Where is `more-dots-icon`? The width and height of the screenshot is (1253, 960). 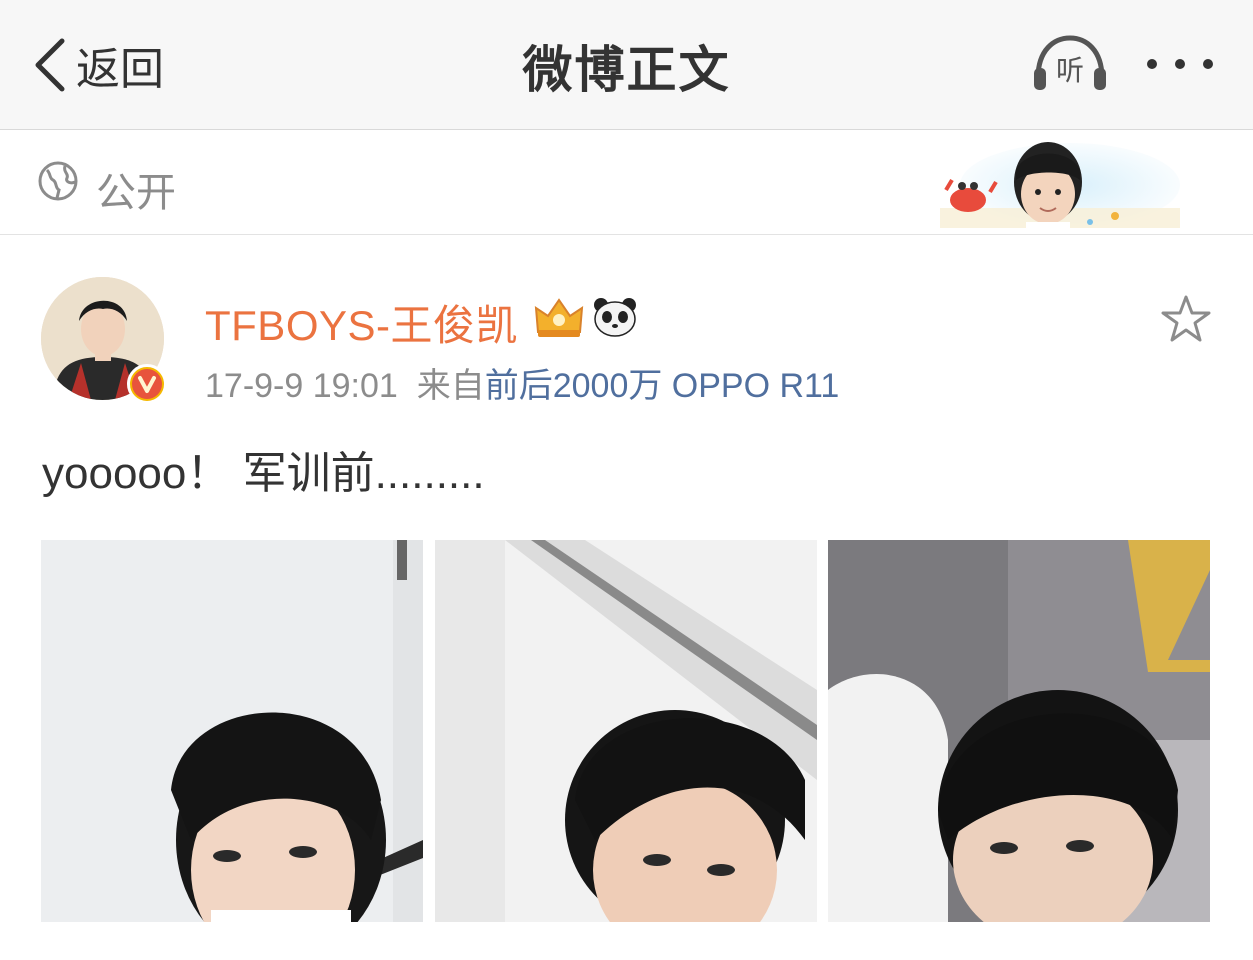
more-dots-icon is located at coordinates (1180, 64).